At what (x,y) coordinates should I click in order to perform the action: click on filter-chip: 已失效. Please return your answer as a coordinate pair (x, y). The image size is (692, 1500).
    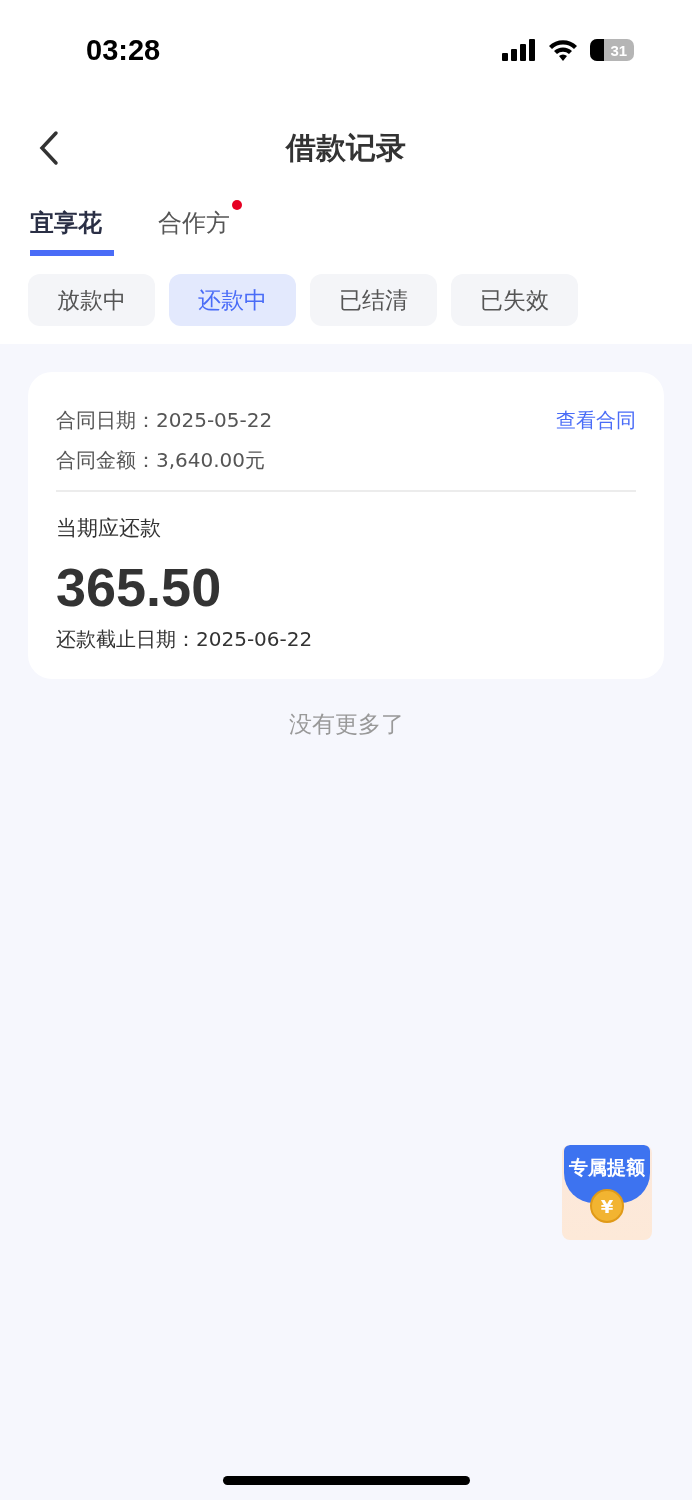
    Looking at the image, I should click on (514, 300).